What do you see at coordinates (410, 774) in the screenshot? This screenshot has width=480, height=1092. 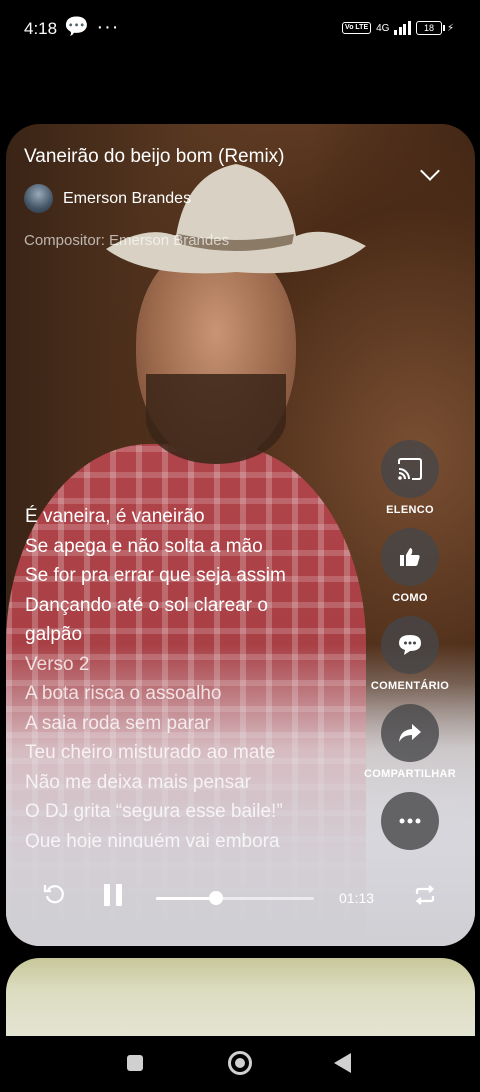 I see `share-label: COMPARTILHAR` at bounding box center [410, 774].